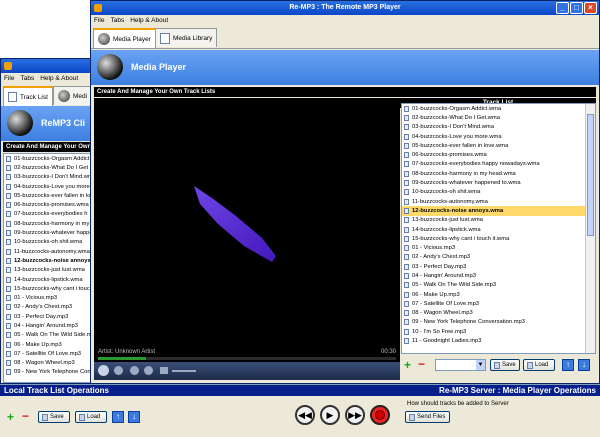 The width and height of the screenshot is (600, 437). I want to click on track-list-item: 15-buzzcocks-why cant i touch it.wma, so click(498, 238).